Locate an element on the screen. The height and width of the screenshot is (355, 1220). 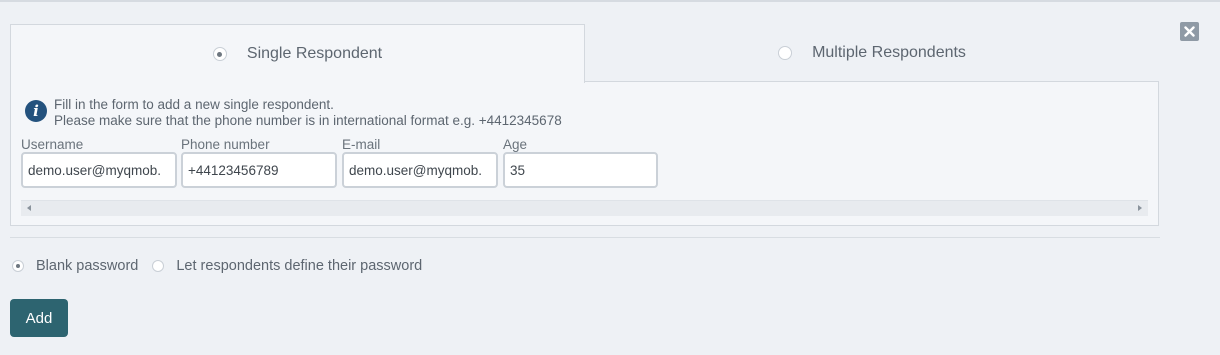
close-icon is located at coordinates (1189, 31).